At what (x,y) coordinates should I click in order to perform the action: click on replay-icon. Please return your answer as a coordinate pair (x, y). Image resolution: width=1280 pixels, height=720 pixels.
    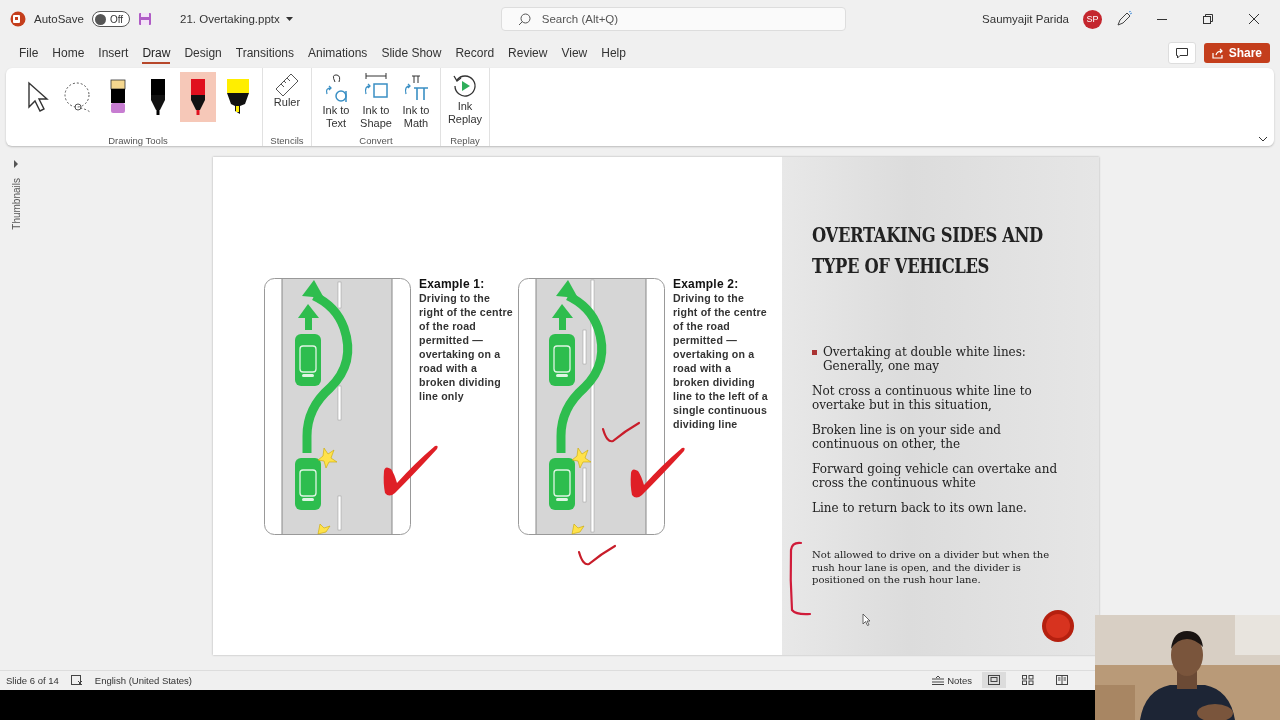
    Looking at the image, I should click on (465, 86).